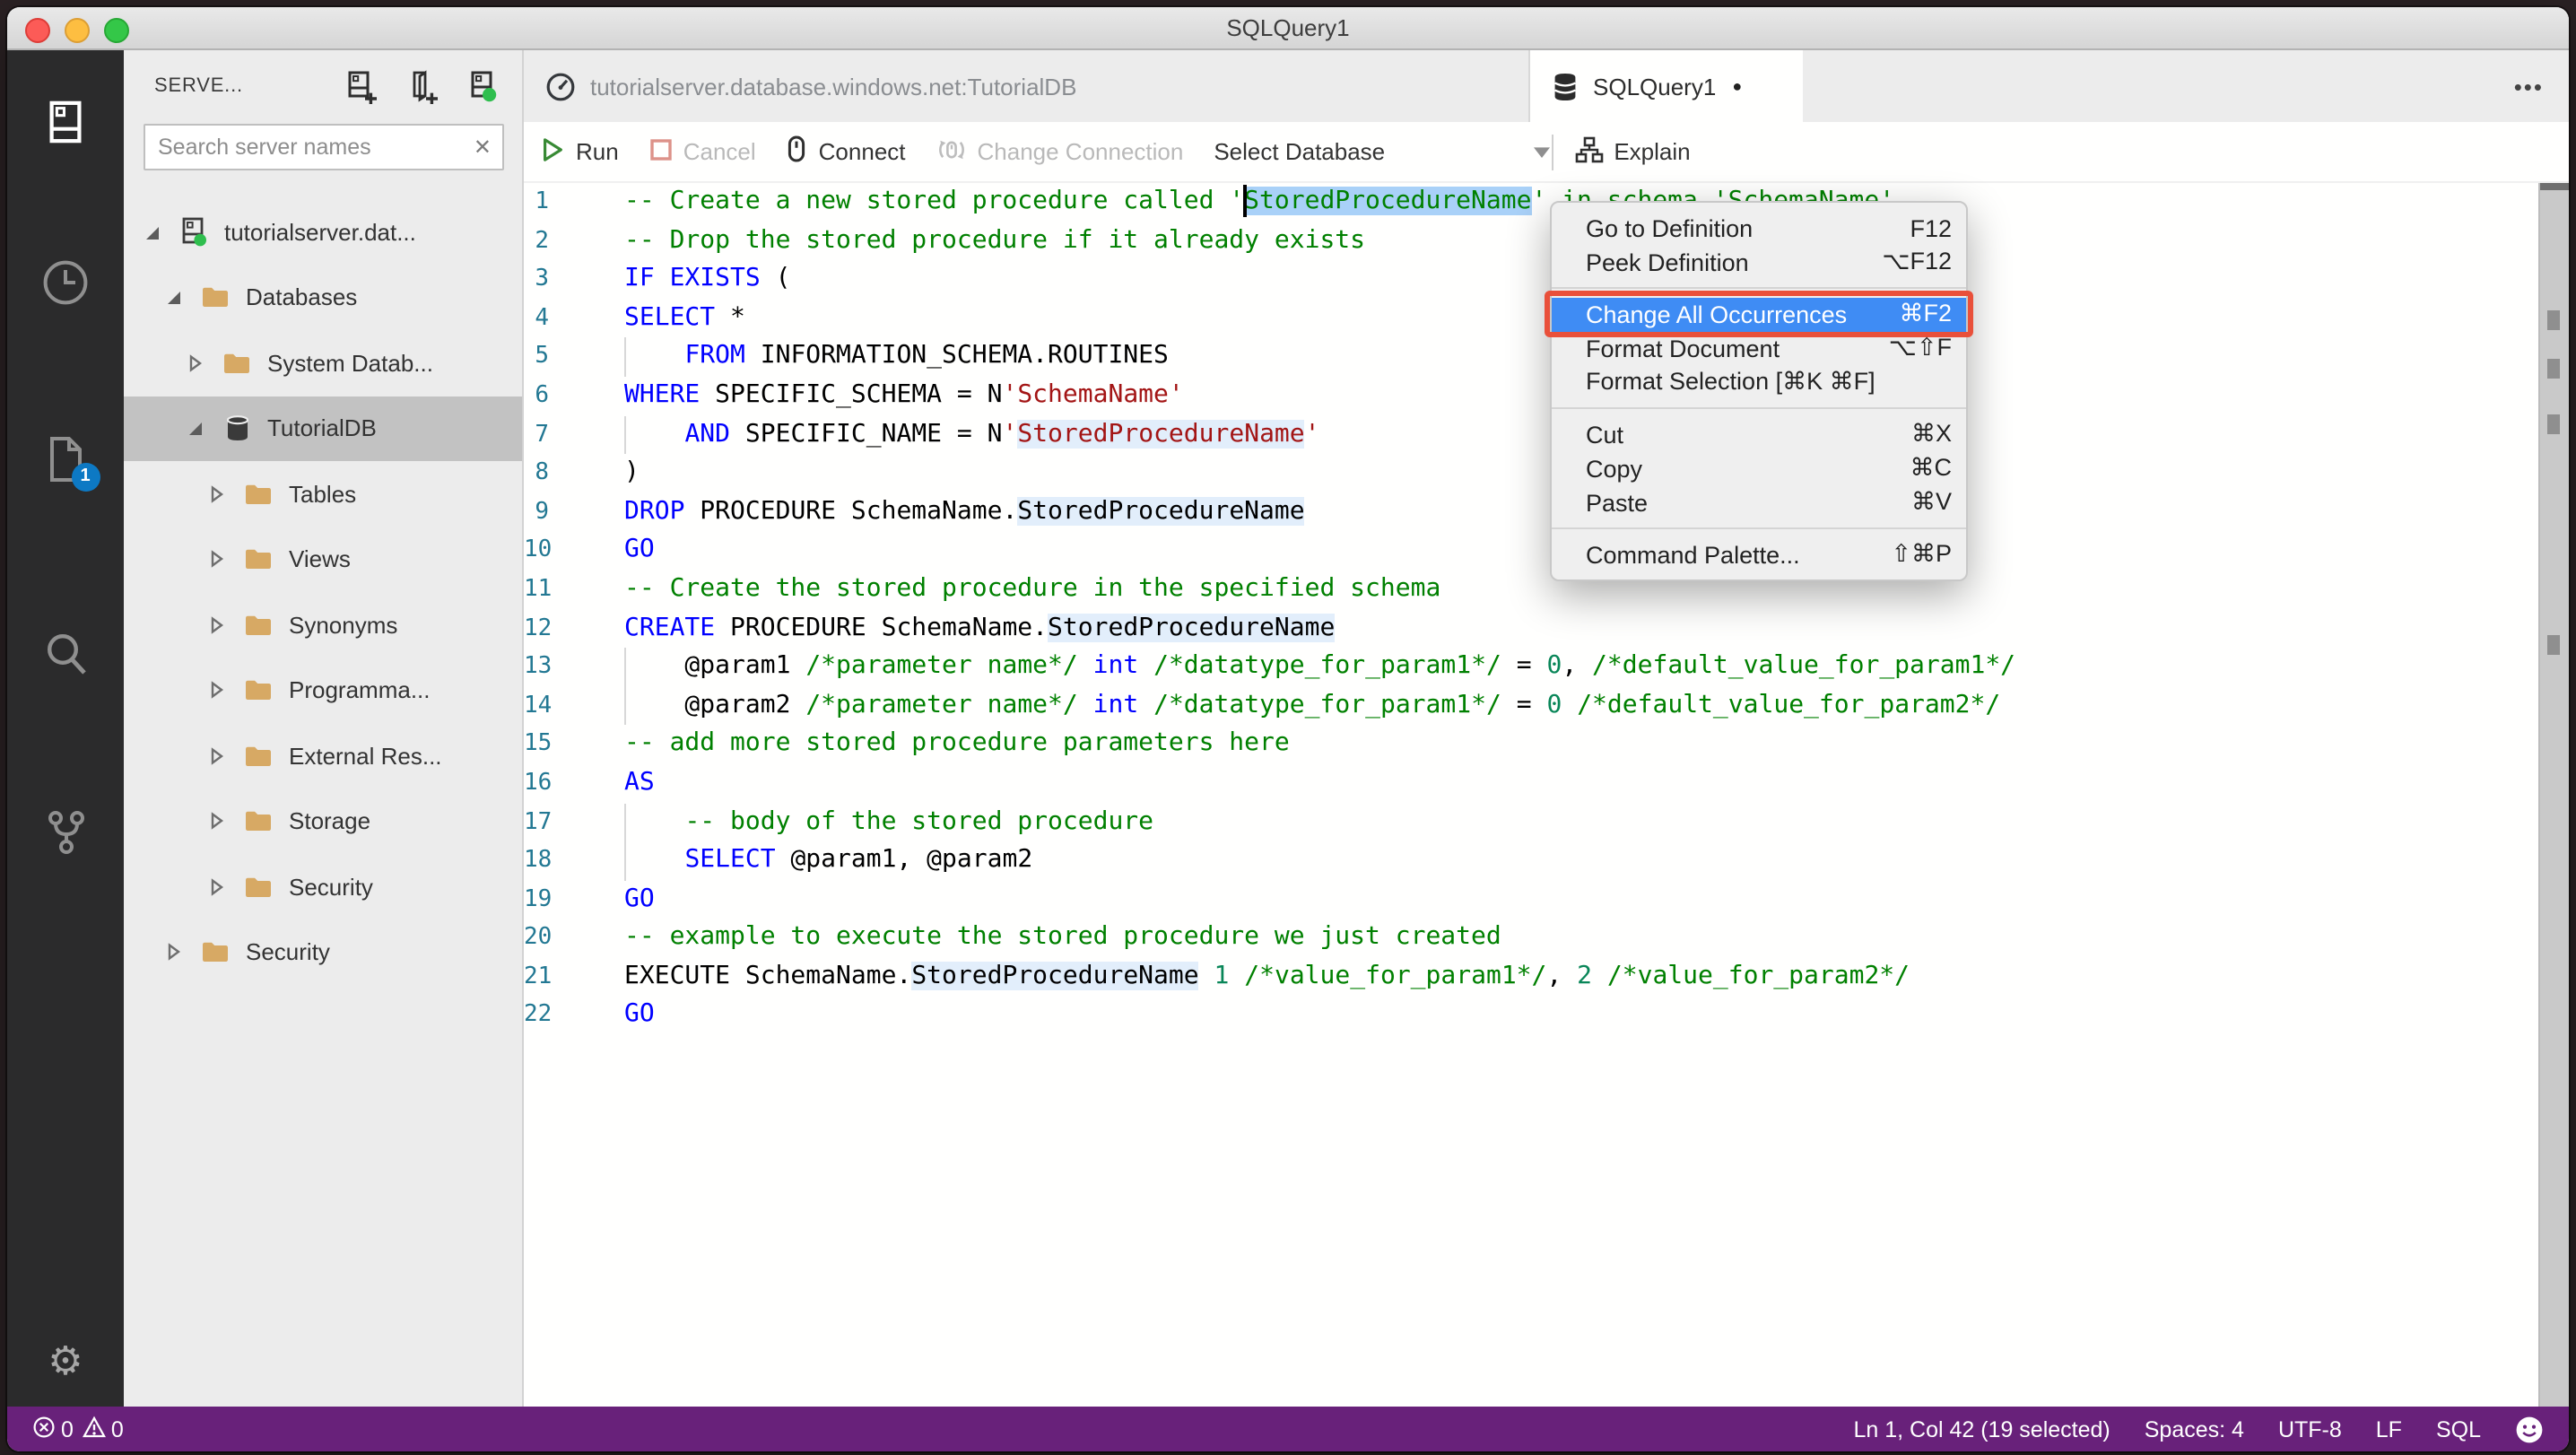  I want to click on editor-actions-menu-icon: •••, so click(2529, 86).